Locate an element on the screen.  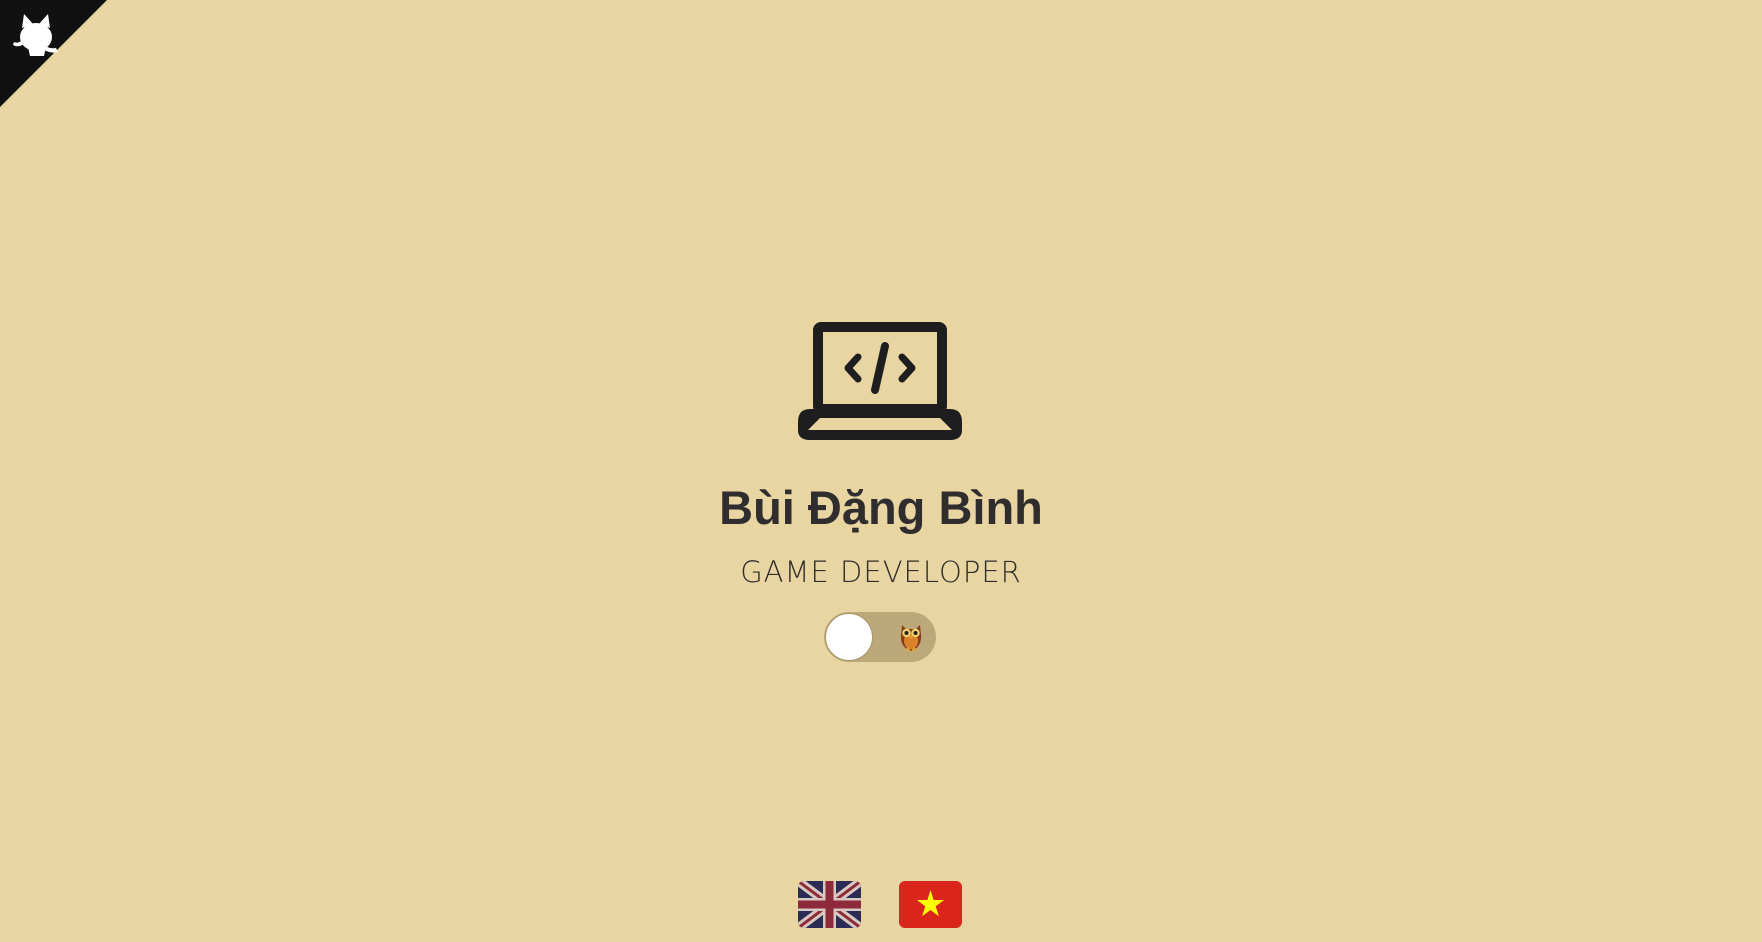
language-english-button is located at coordinates (829, 904).